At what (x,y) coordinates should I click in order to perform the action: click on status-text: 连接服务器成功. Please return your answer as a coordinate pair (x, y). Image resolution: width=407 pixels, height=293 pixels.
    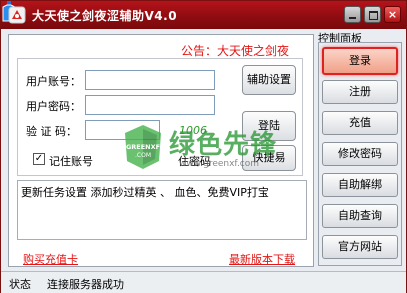
    Looking at the image, I should click on (85, 284).